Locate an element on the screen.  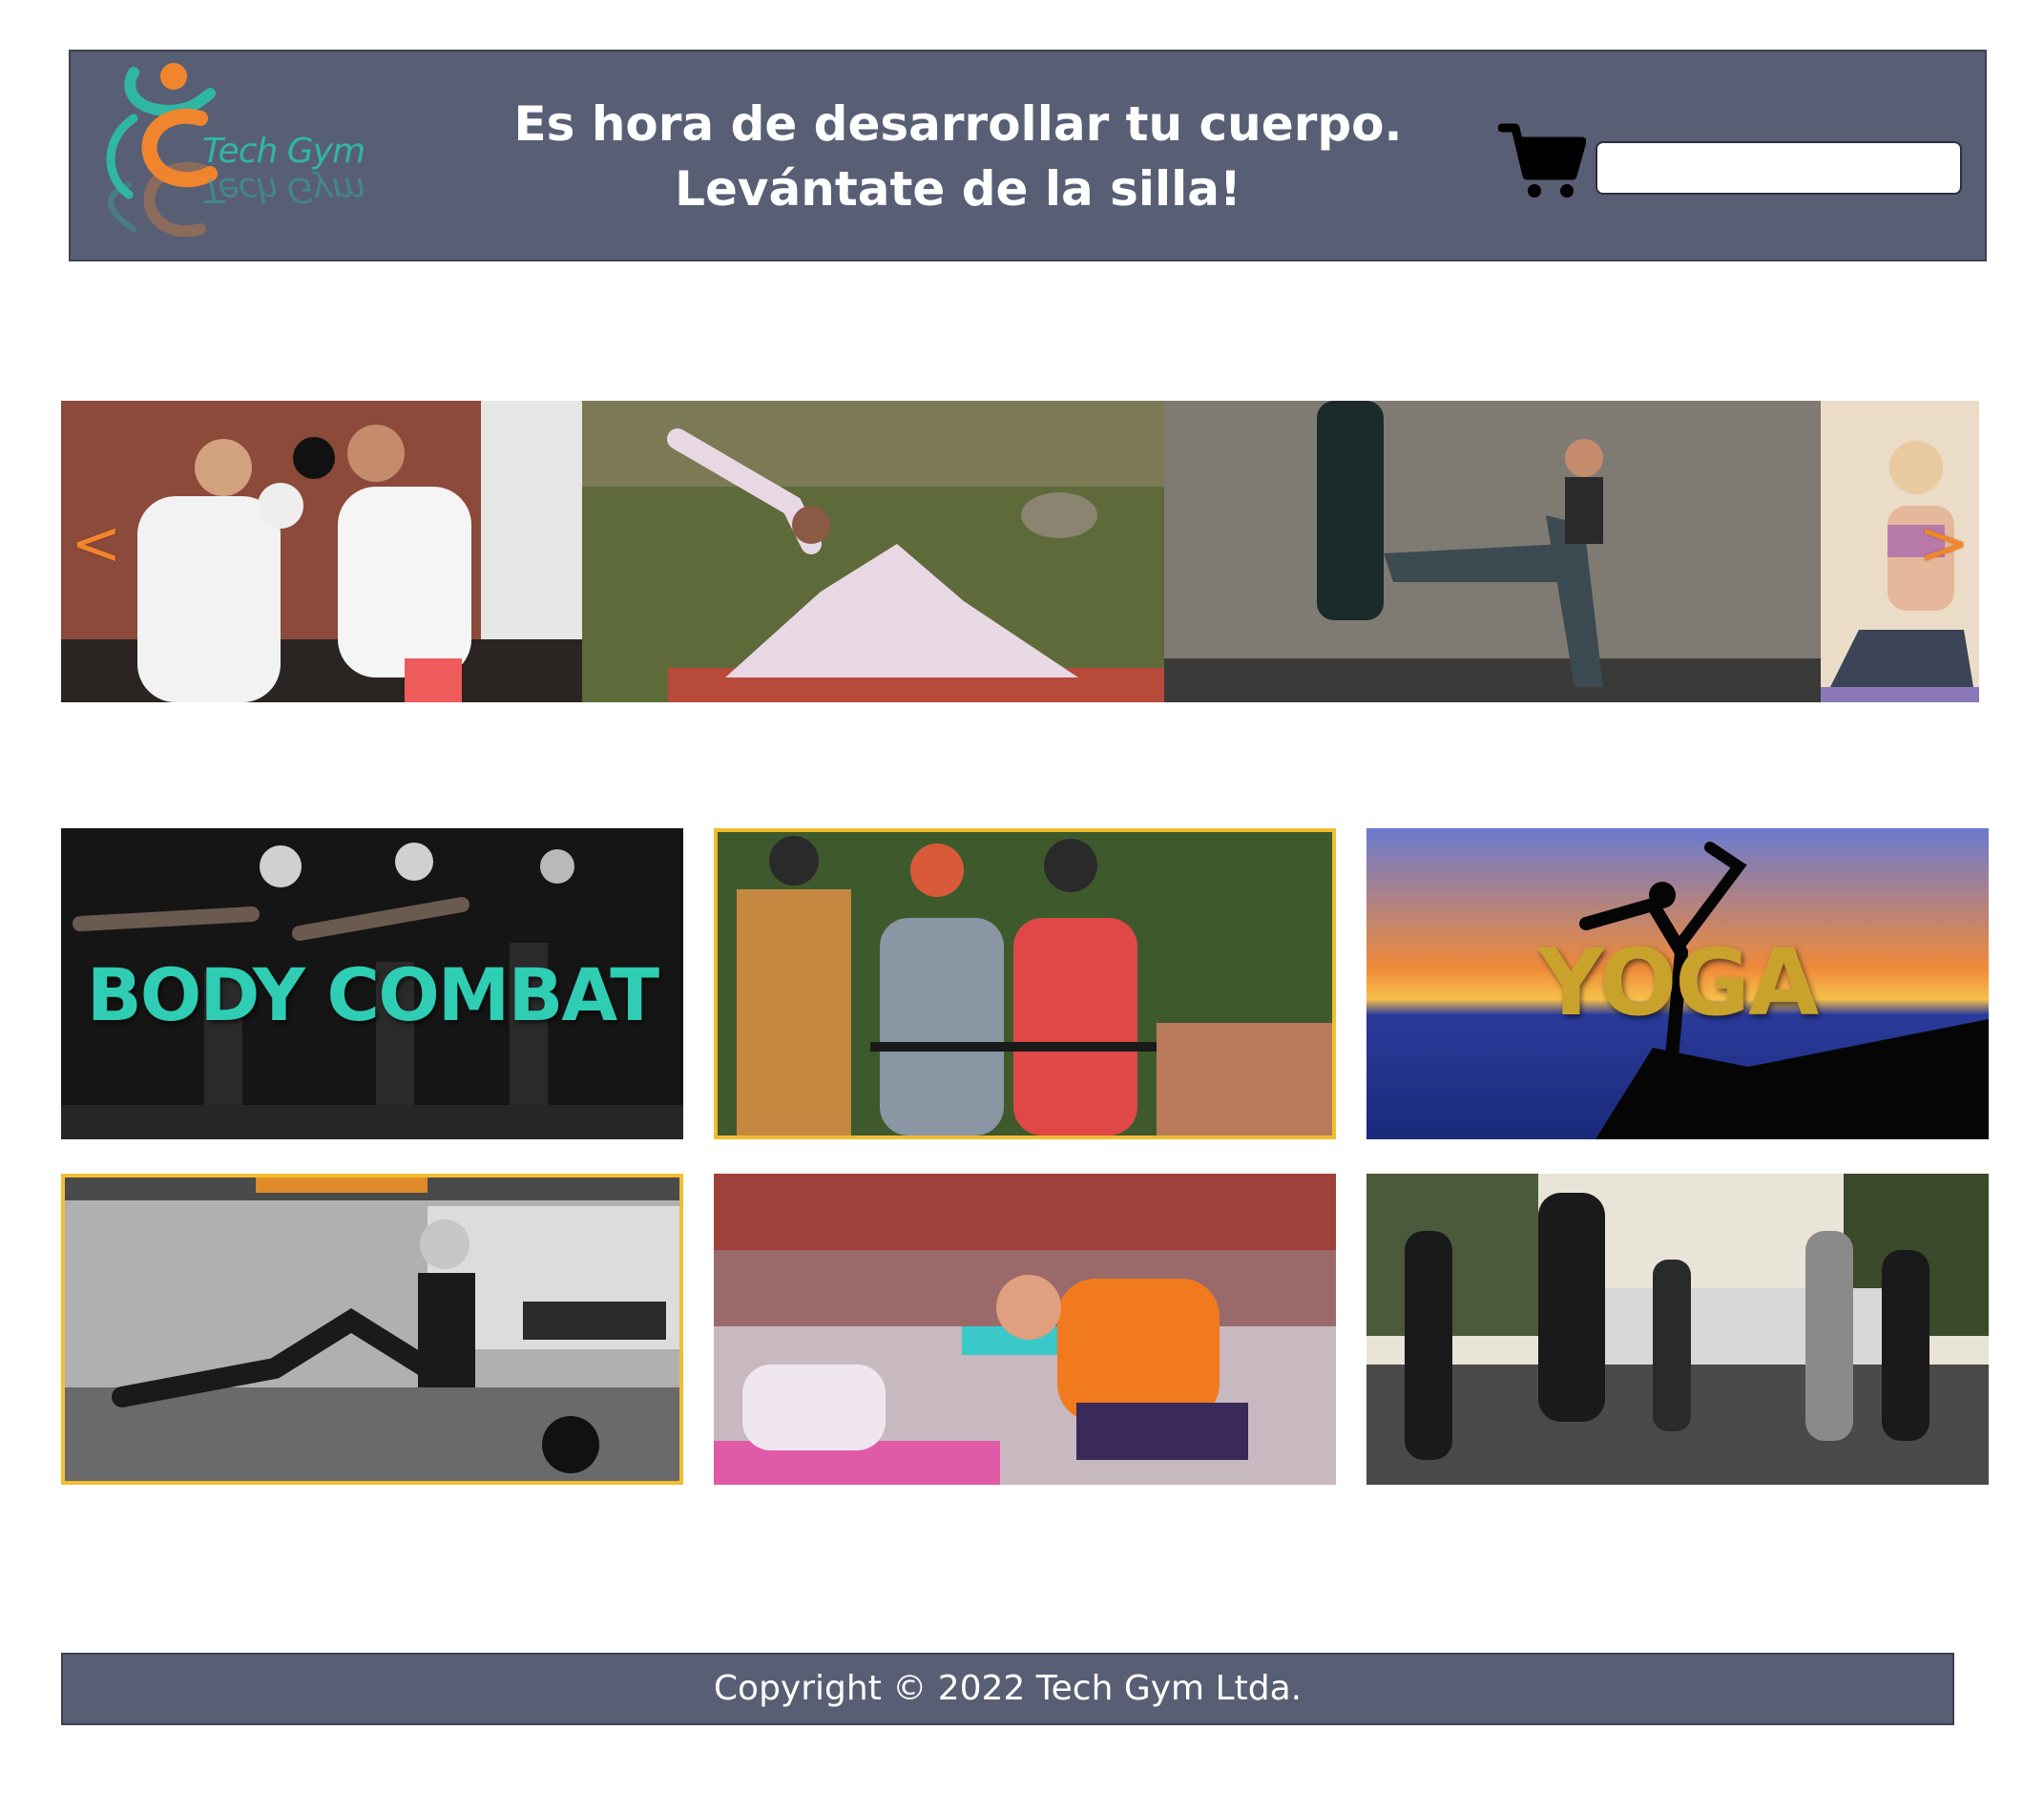
copyright-text: Copyright © 2022 Tech Gym Ltda. is located at coordinates (1008, 1688).